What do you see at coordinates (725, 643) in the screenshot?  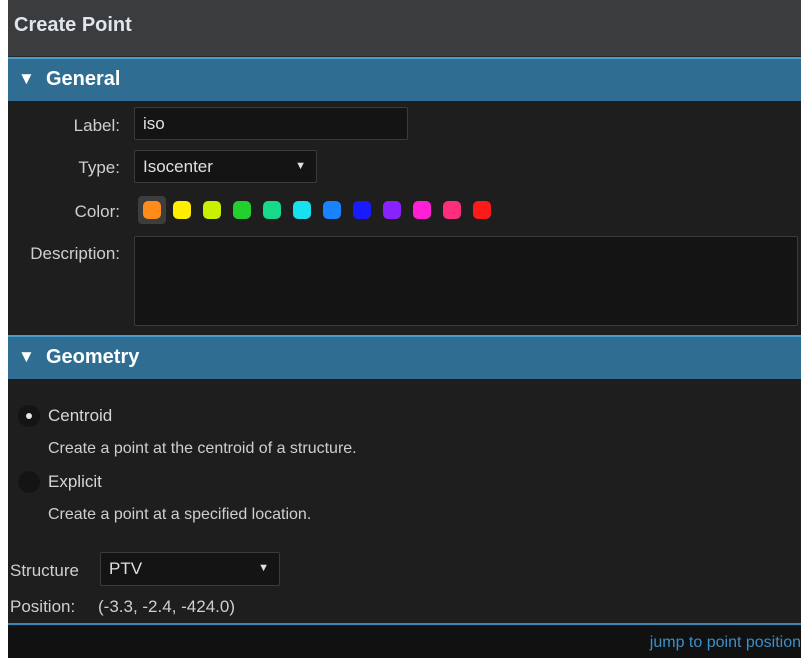 I see `jump-to-point-link: jump to point position` at bounding box center [725, 643].